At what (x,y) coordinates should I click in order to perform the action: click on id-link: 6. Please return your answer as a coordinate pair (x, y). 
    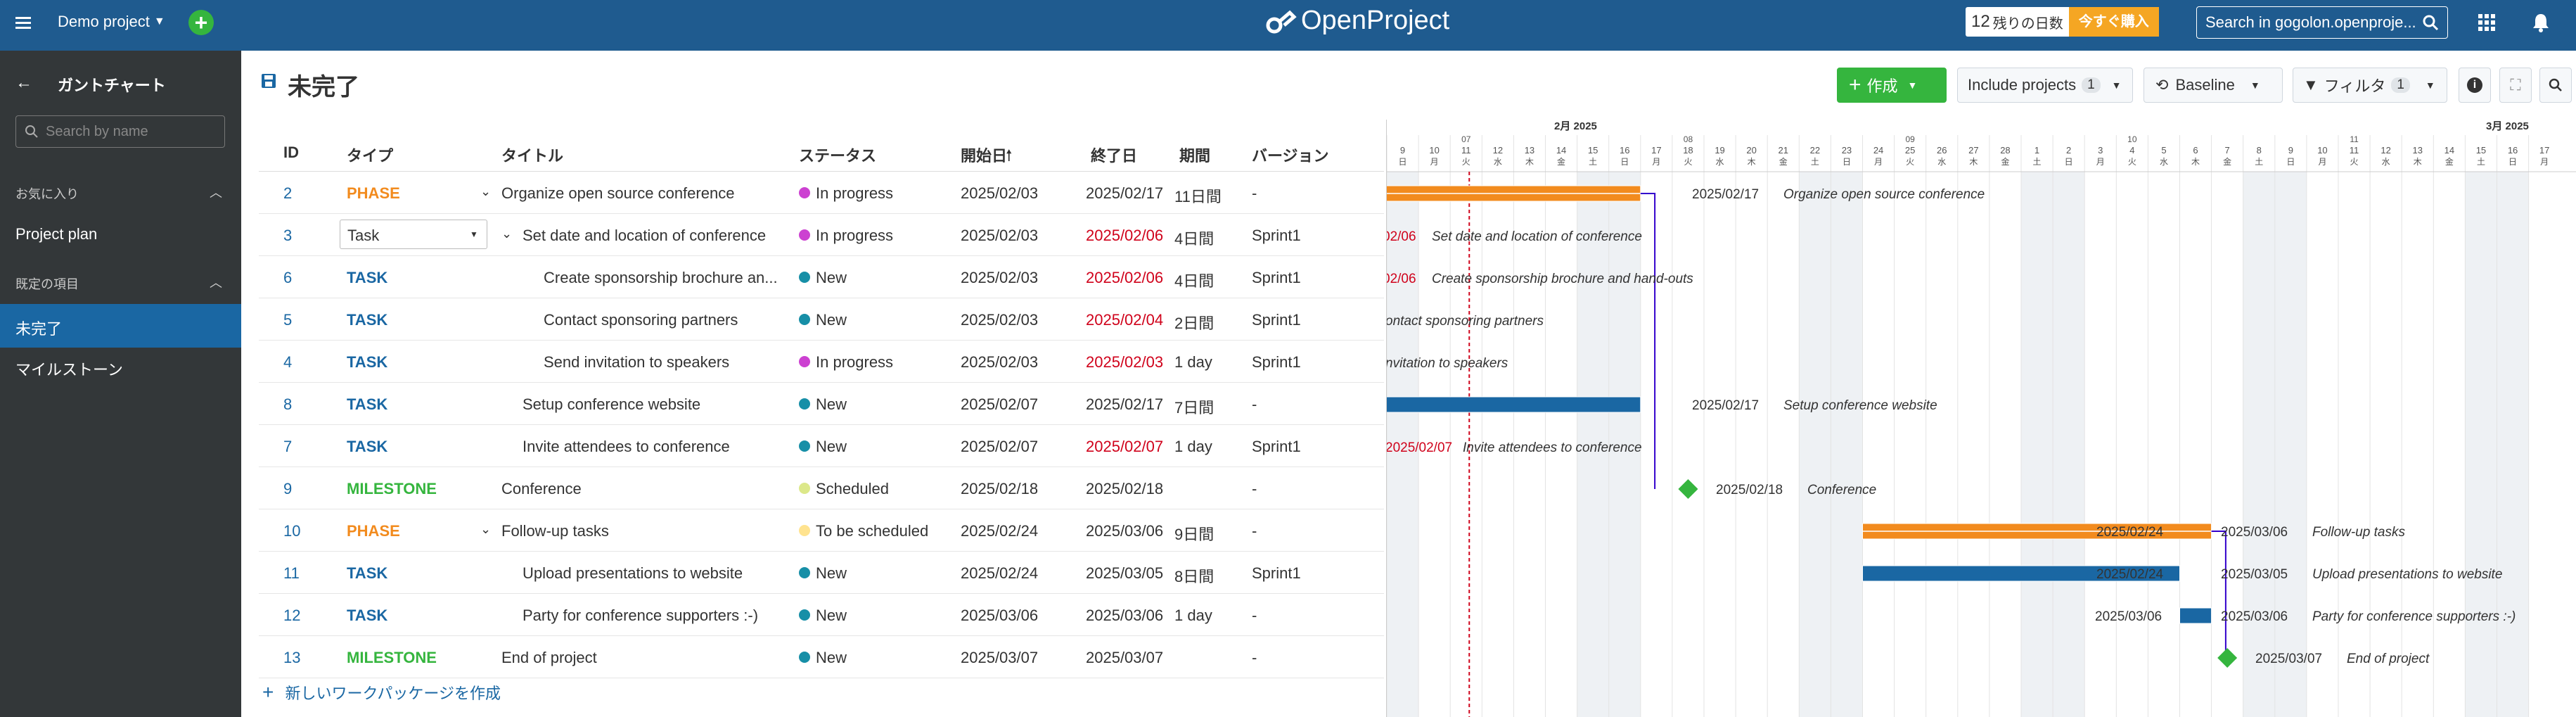
    Looking at the image, I should click on (287, 278).